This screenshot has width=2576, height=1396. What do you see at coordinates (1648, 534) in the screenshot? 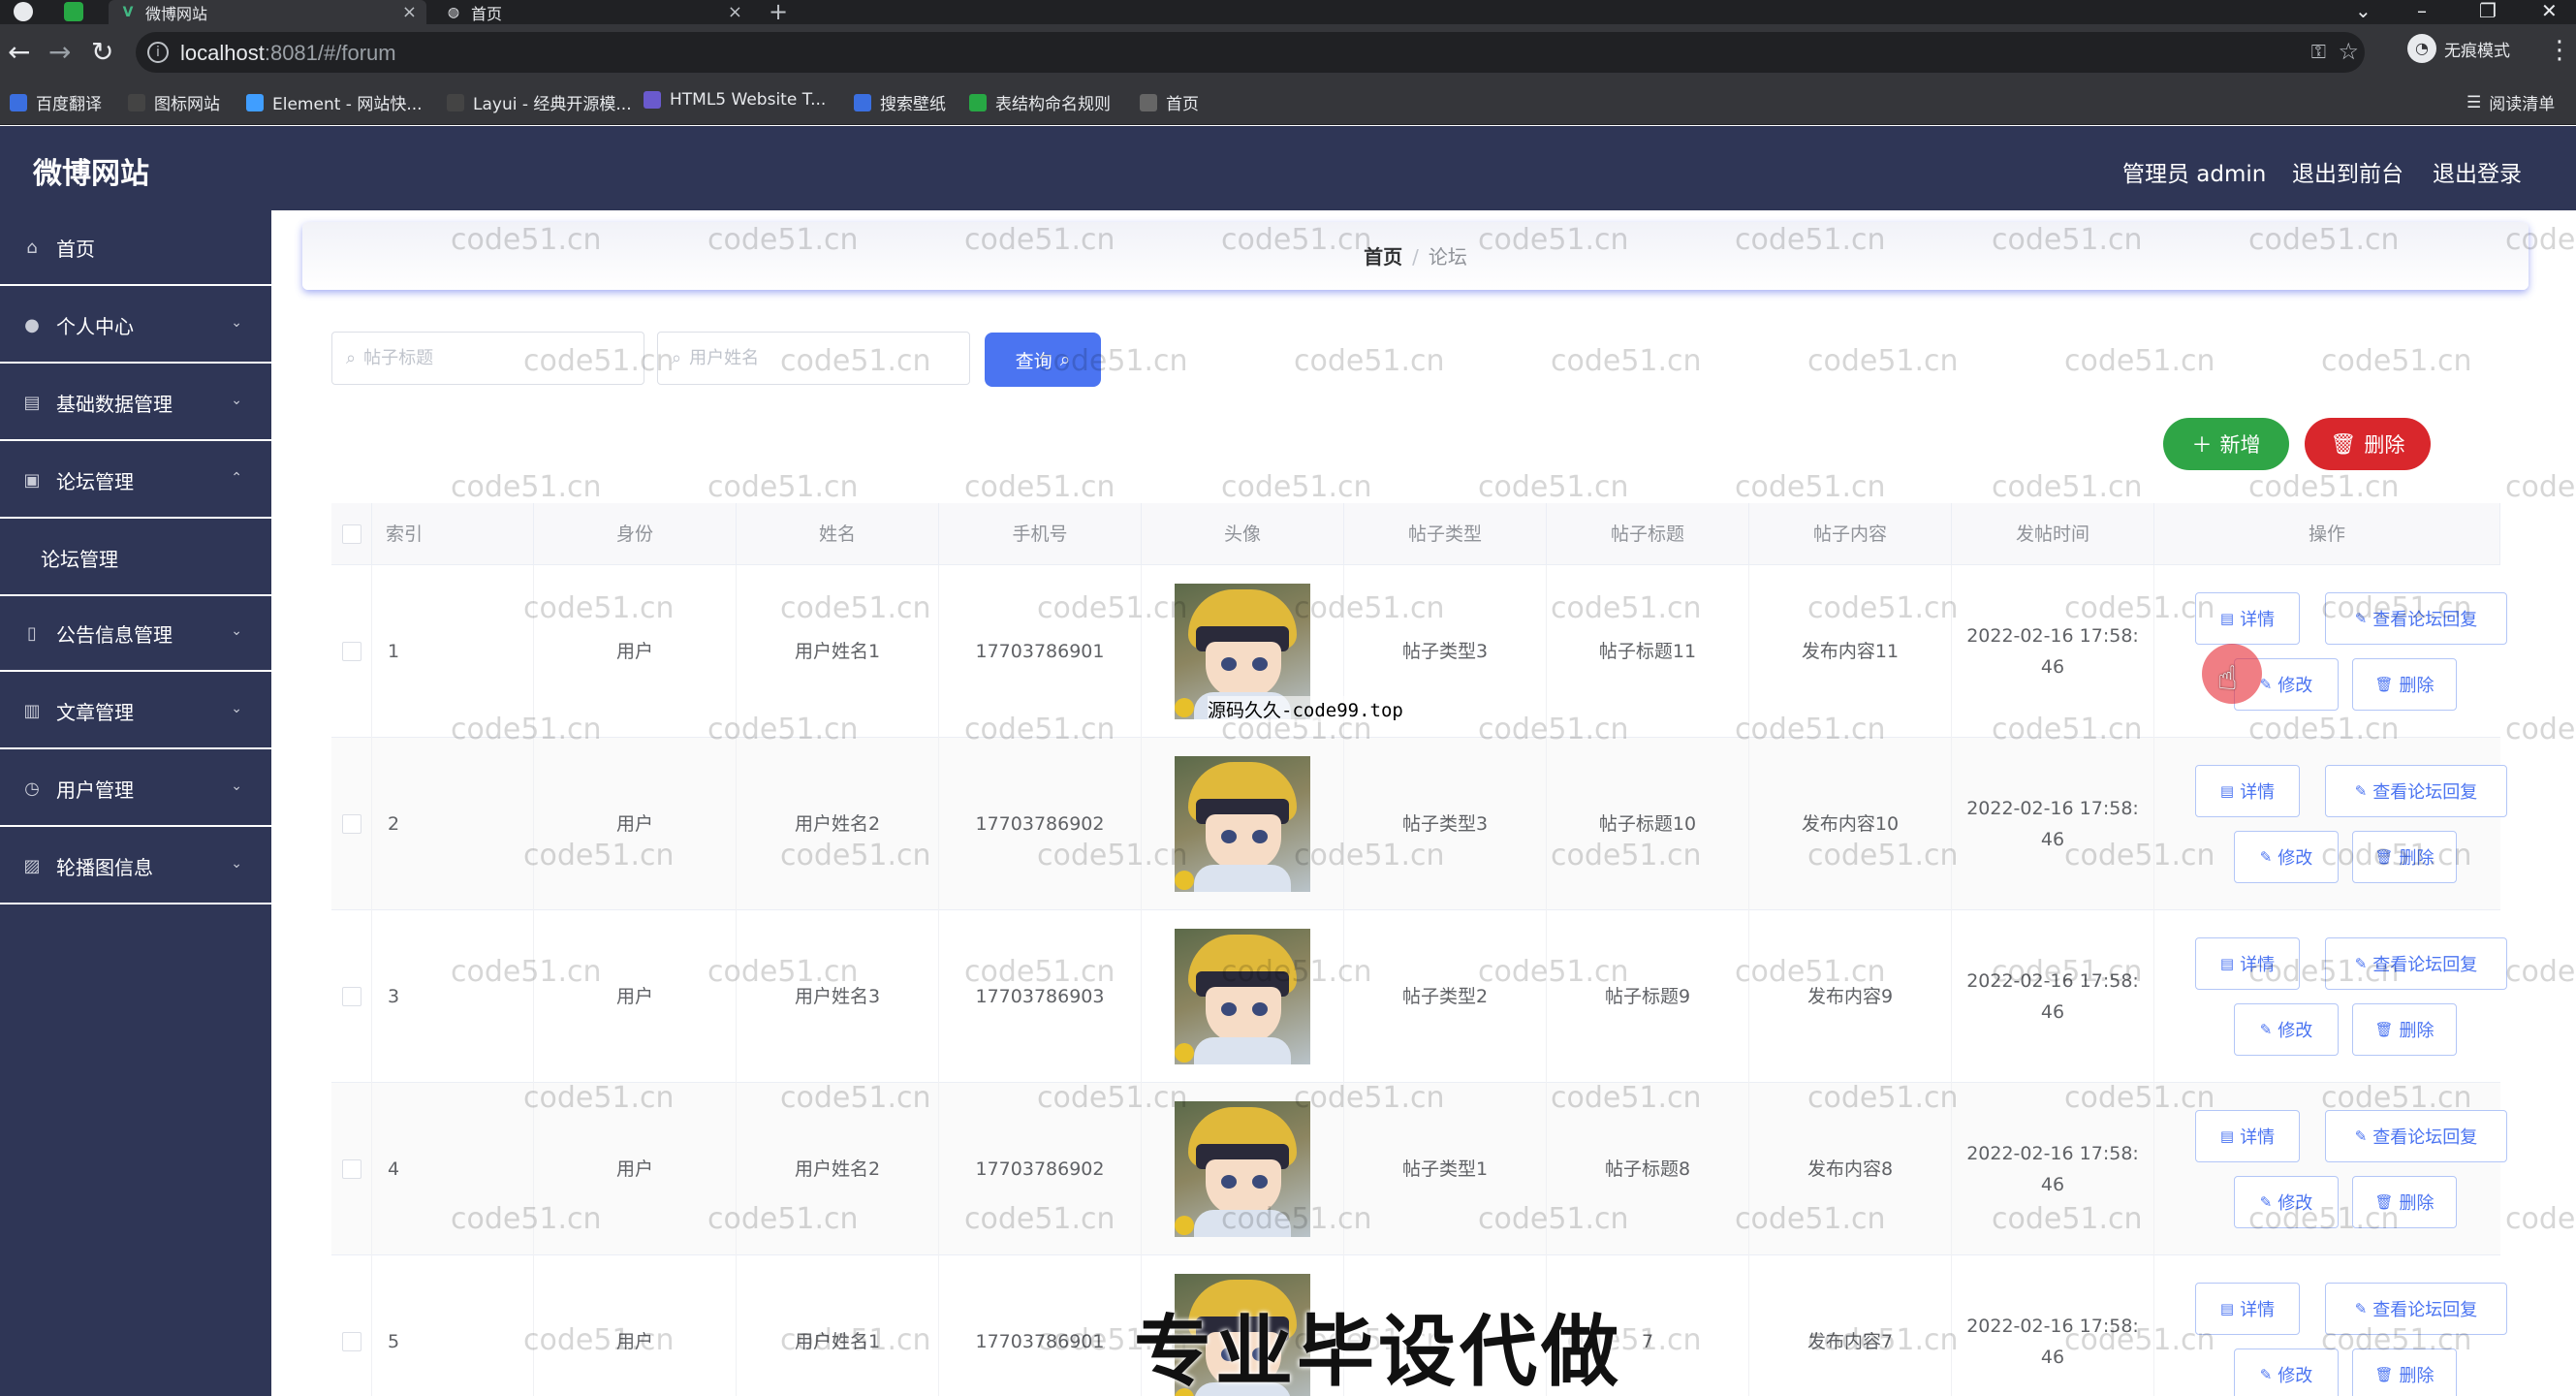
I see `column-header: 帖子标题` at bounding box center [1648, 534].